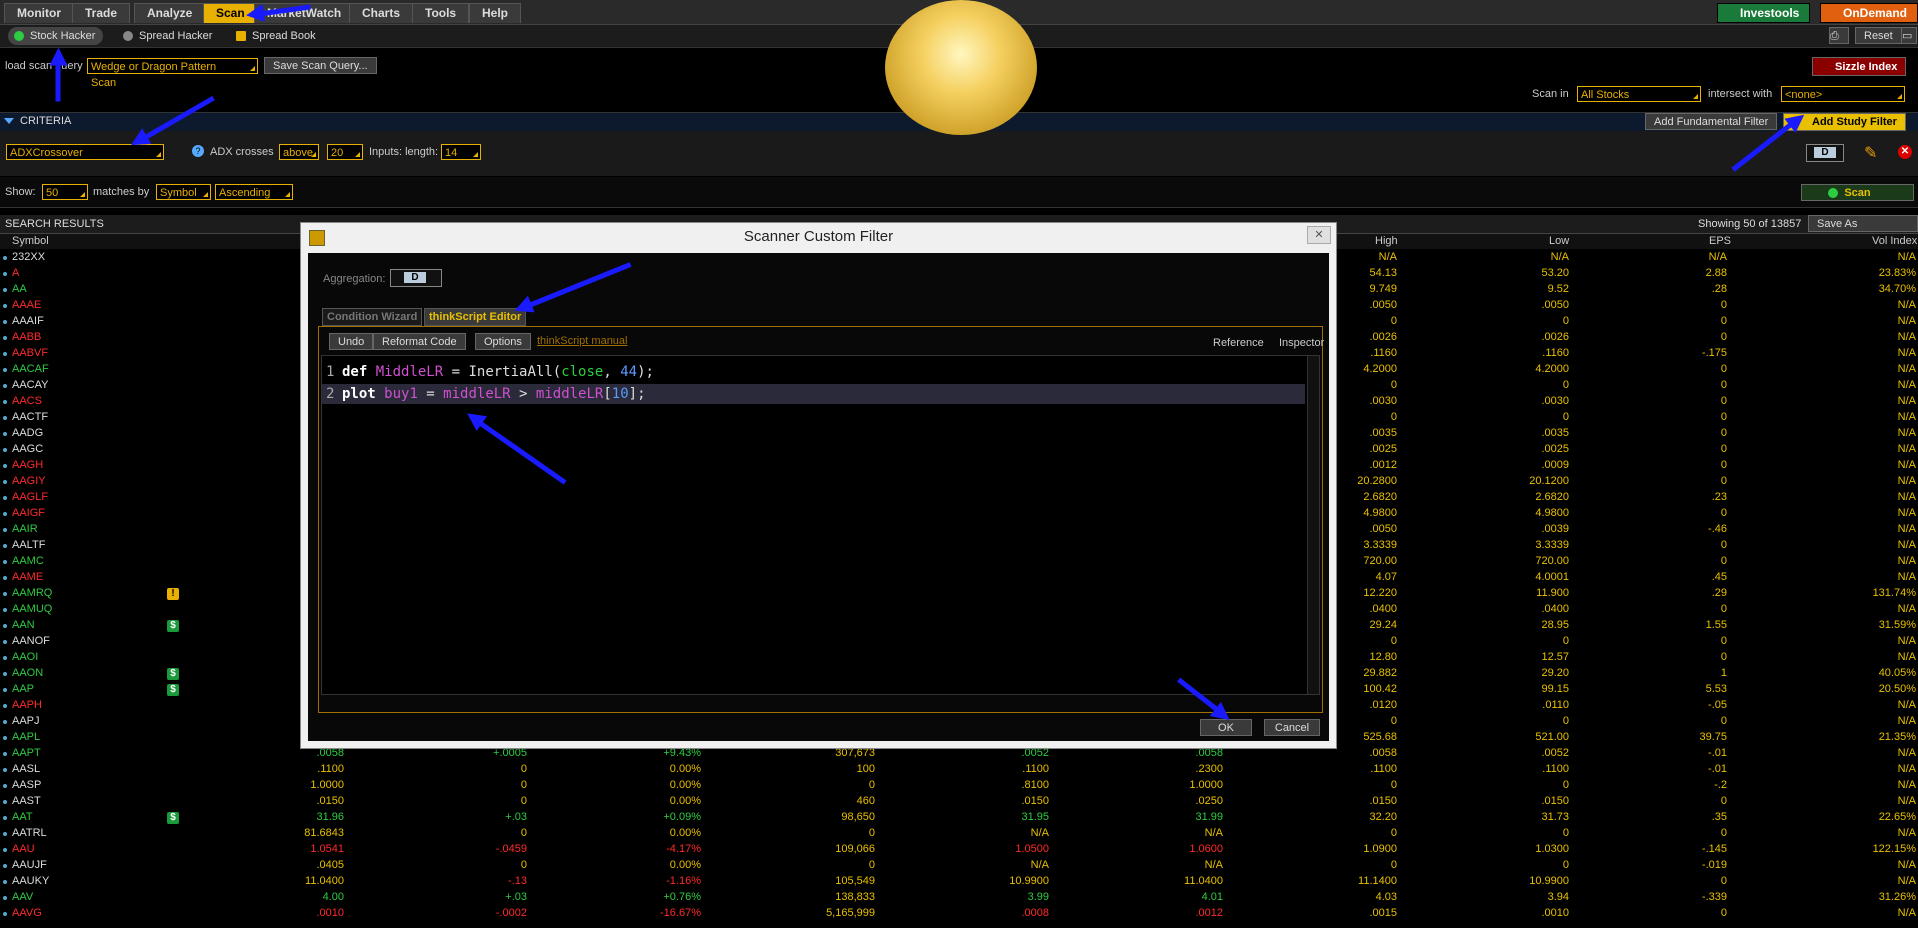 This screenshot has width=1918, height=928. I want to click on symbol-cell: AACAY, so click(30, 385).